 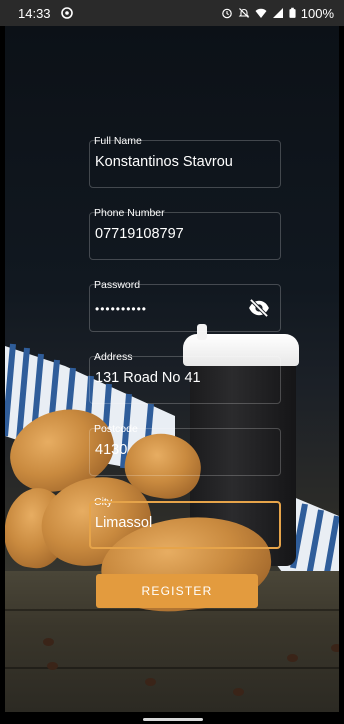 What do you see at coordinates (124, 523) in the screenshot?
I see `city-value: Limassol` at bounding box center [124, 523].